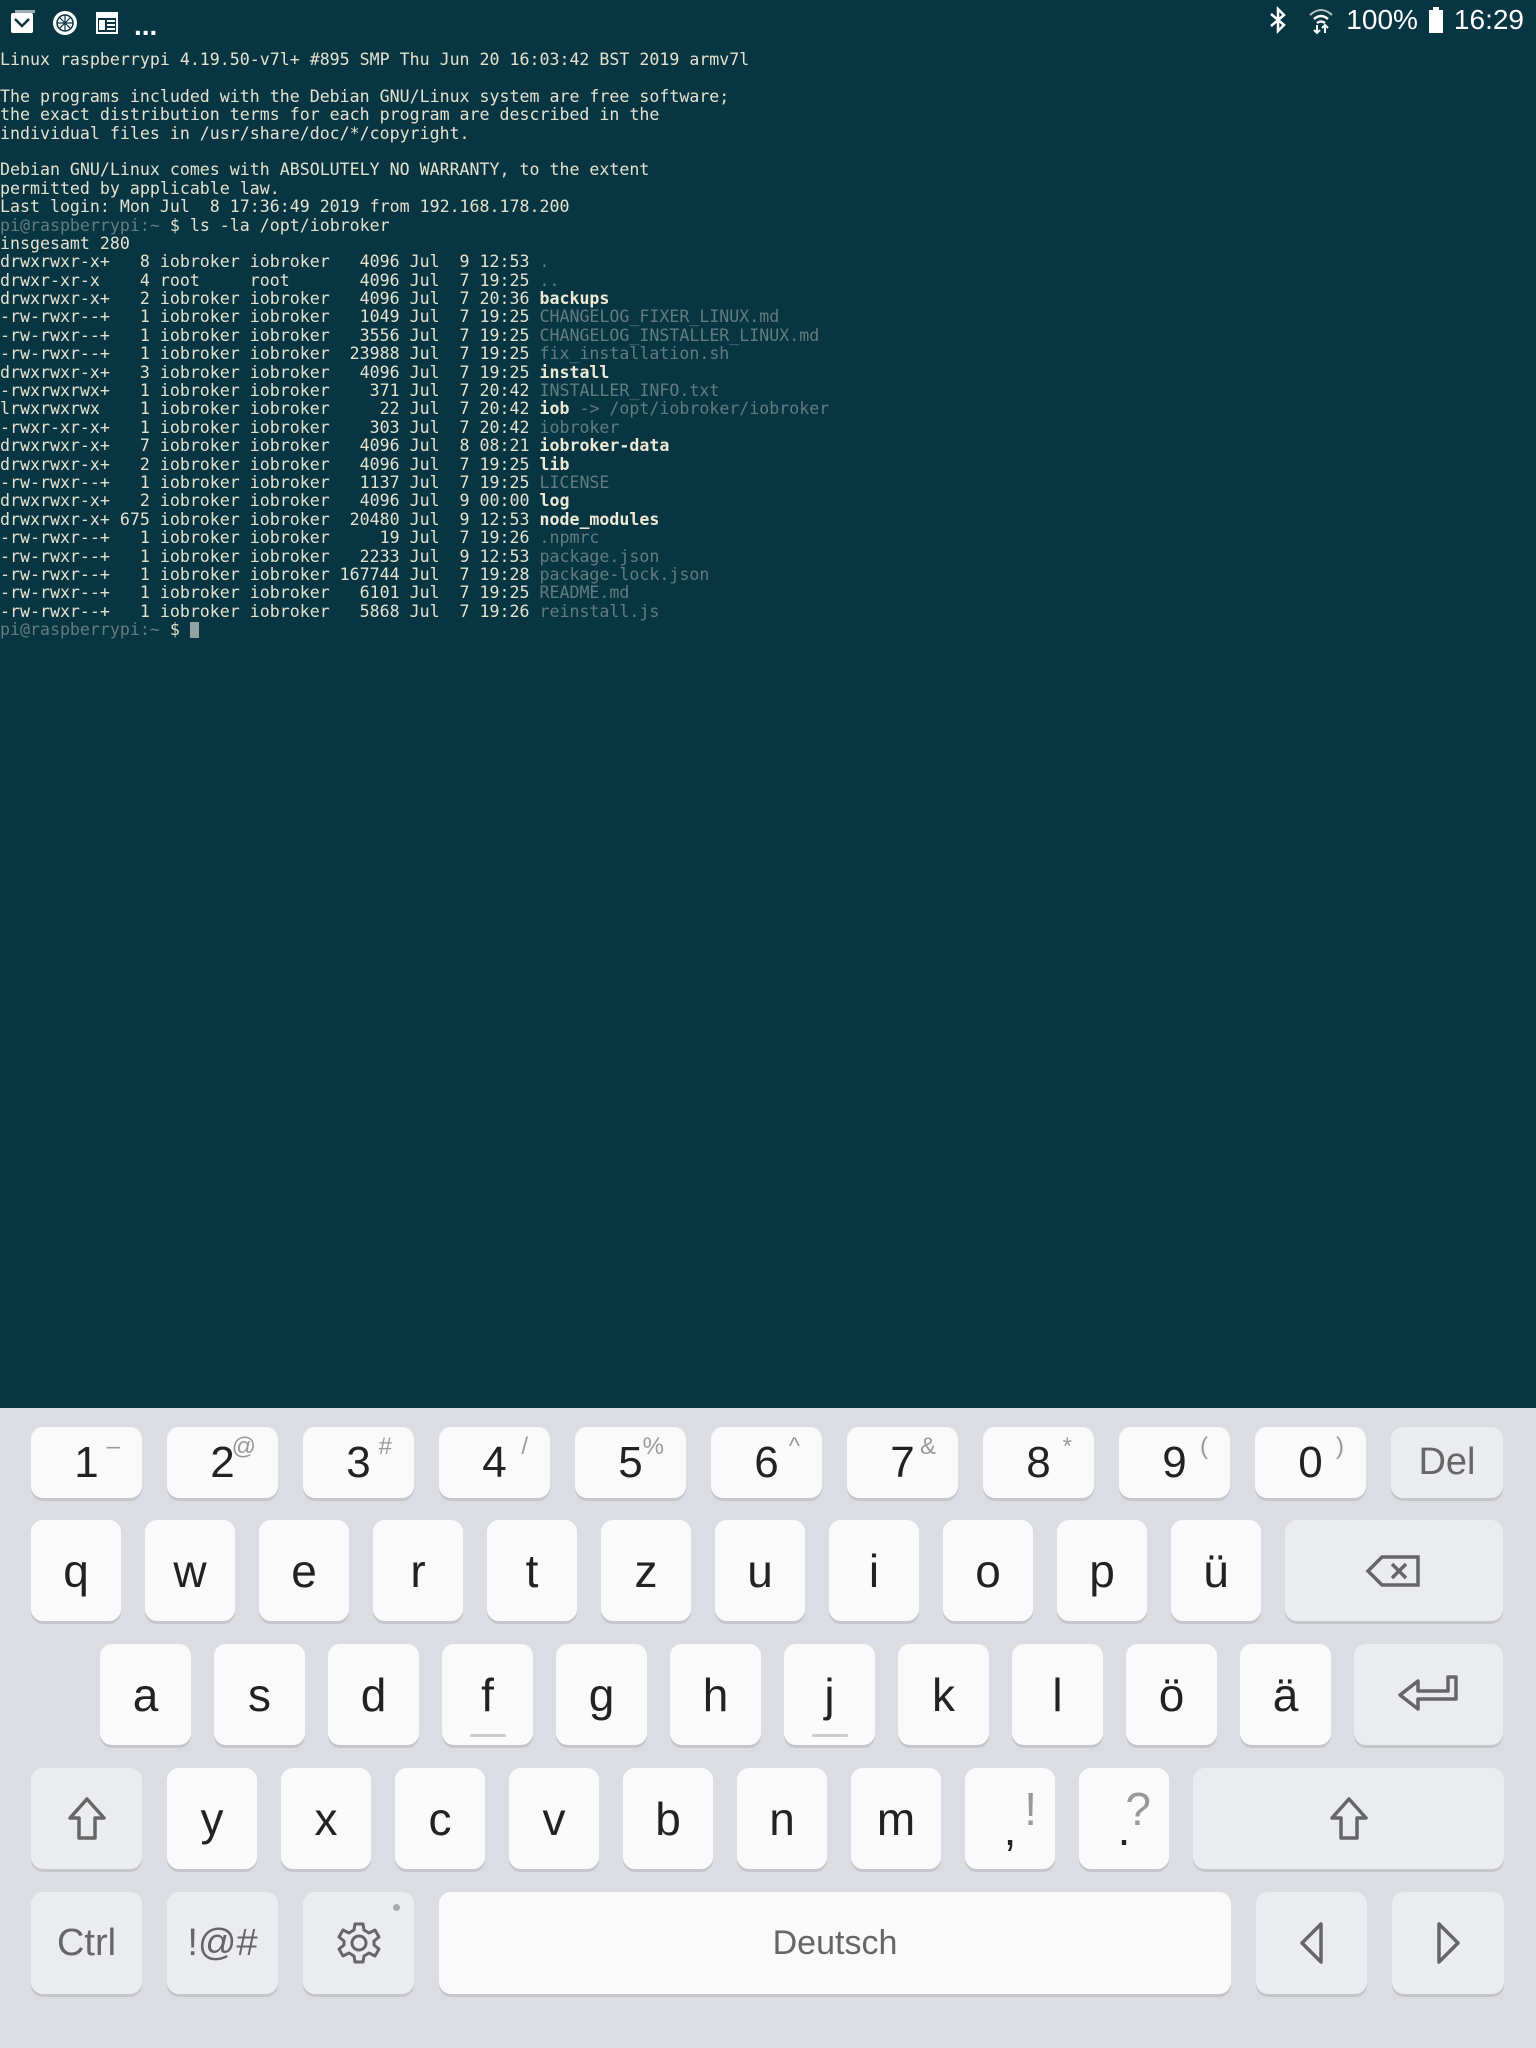  What do you see at coordinates (630, 1462) in the screenshot?
I see `key-5: 5%` at bounding box center [630, 1462].